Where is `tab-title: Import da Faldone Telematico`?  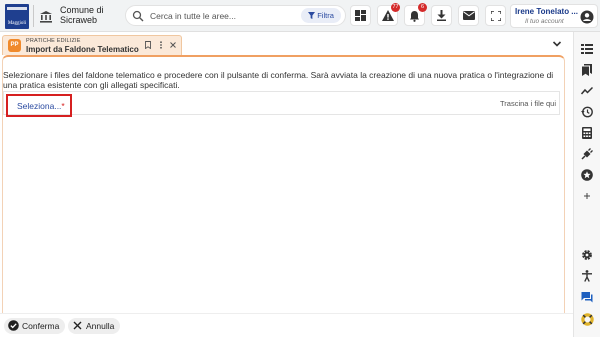
tab-title: Import da Faldone Telematico is located at coordinates (82, 49).